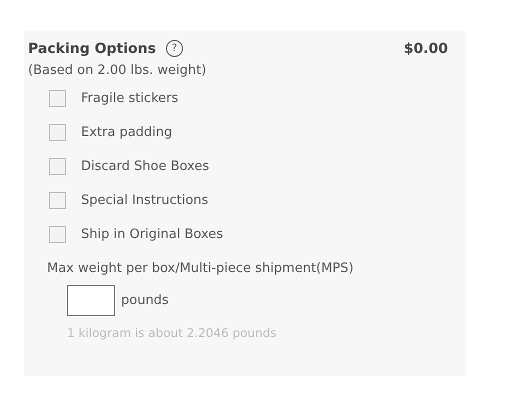 This screenshot has width=514, height=412. I want to click on option-label: Discard Shoe Boxes, so click(145, 166).